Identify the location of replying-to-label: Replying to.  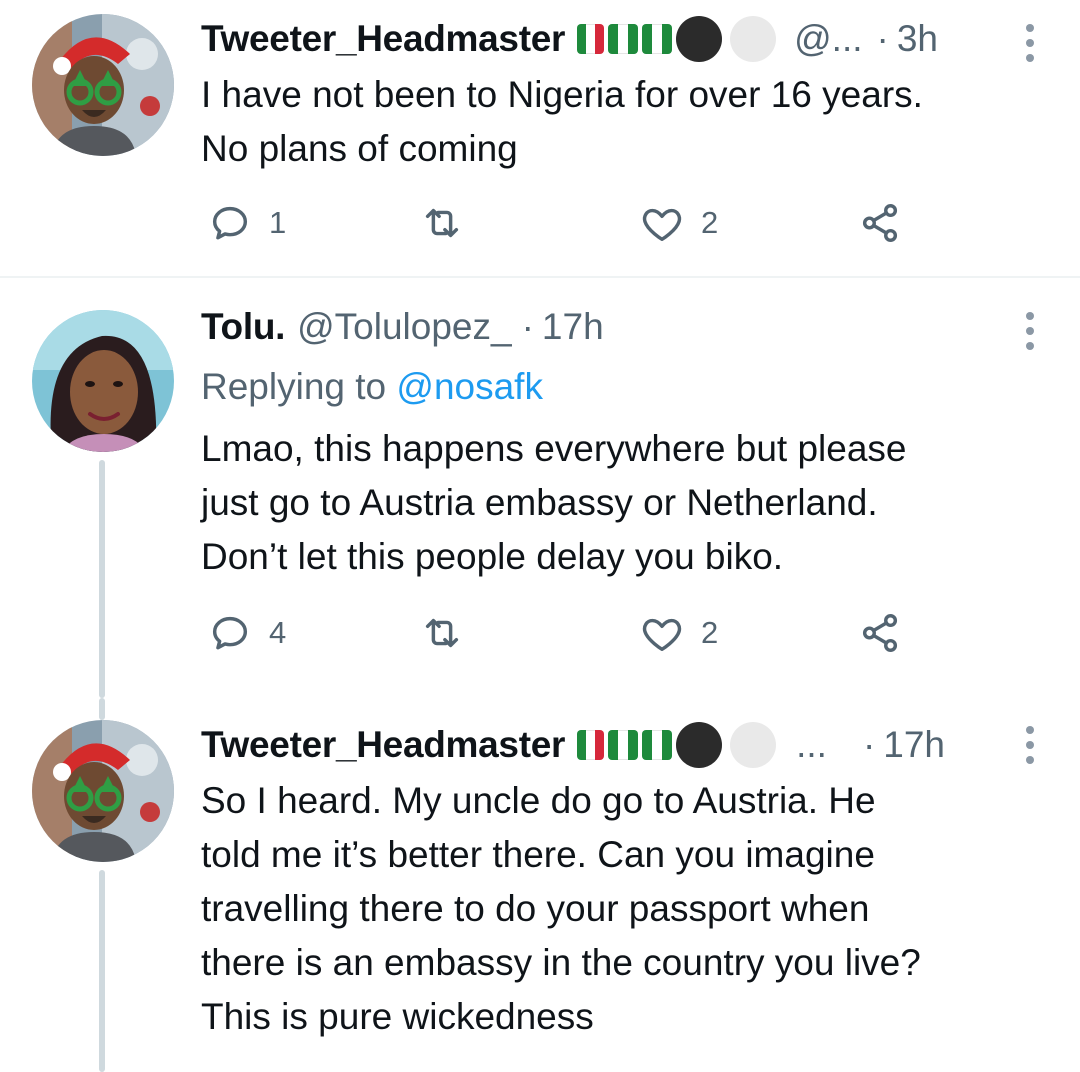
(299, 386).